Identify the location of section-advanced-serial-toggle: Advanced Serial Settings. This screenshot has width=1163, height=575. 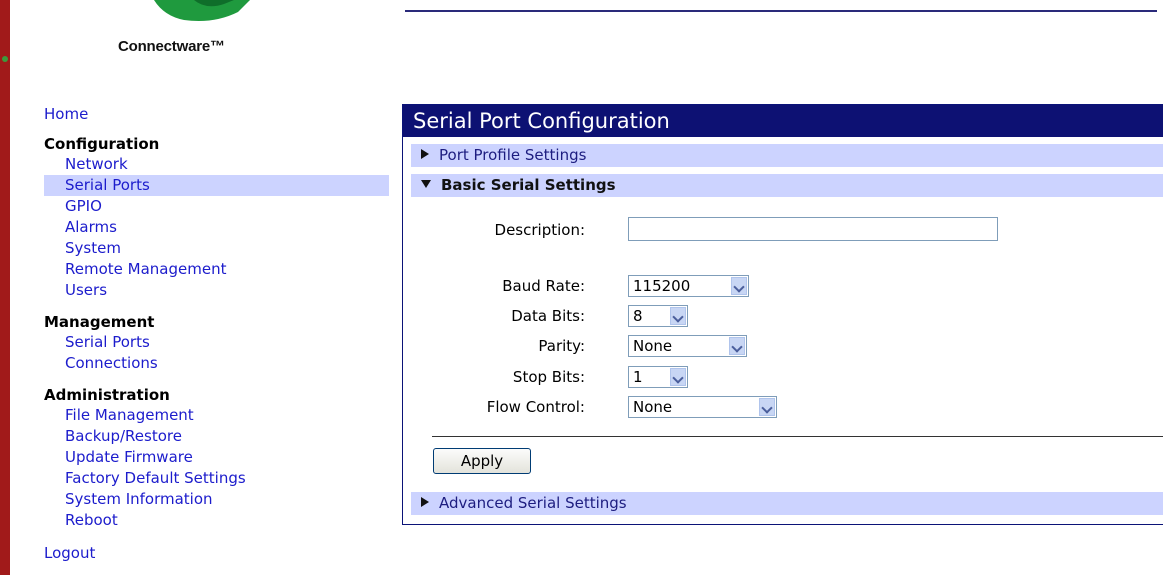
(787, 503).